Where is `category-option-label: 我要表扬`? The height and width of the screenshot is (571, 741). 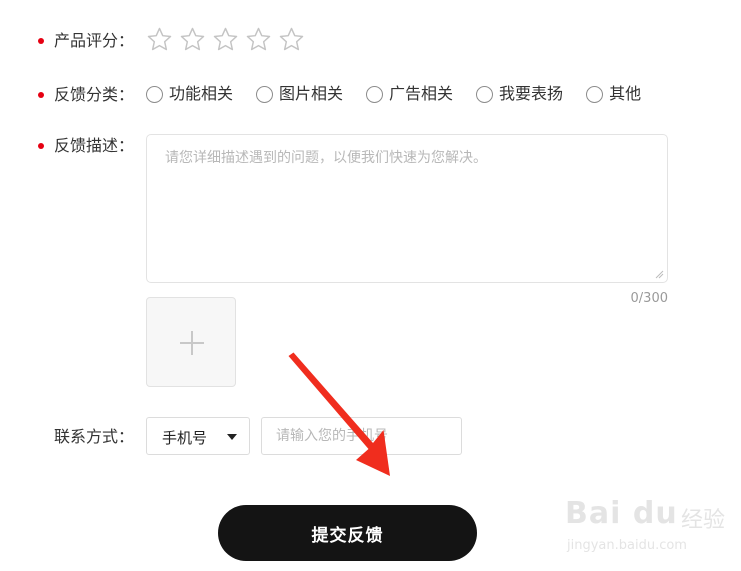
category-option-label: 我要表扬 is located at coordinates (531, 93).